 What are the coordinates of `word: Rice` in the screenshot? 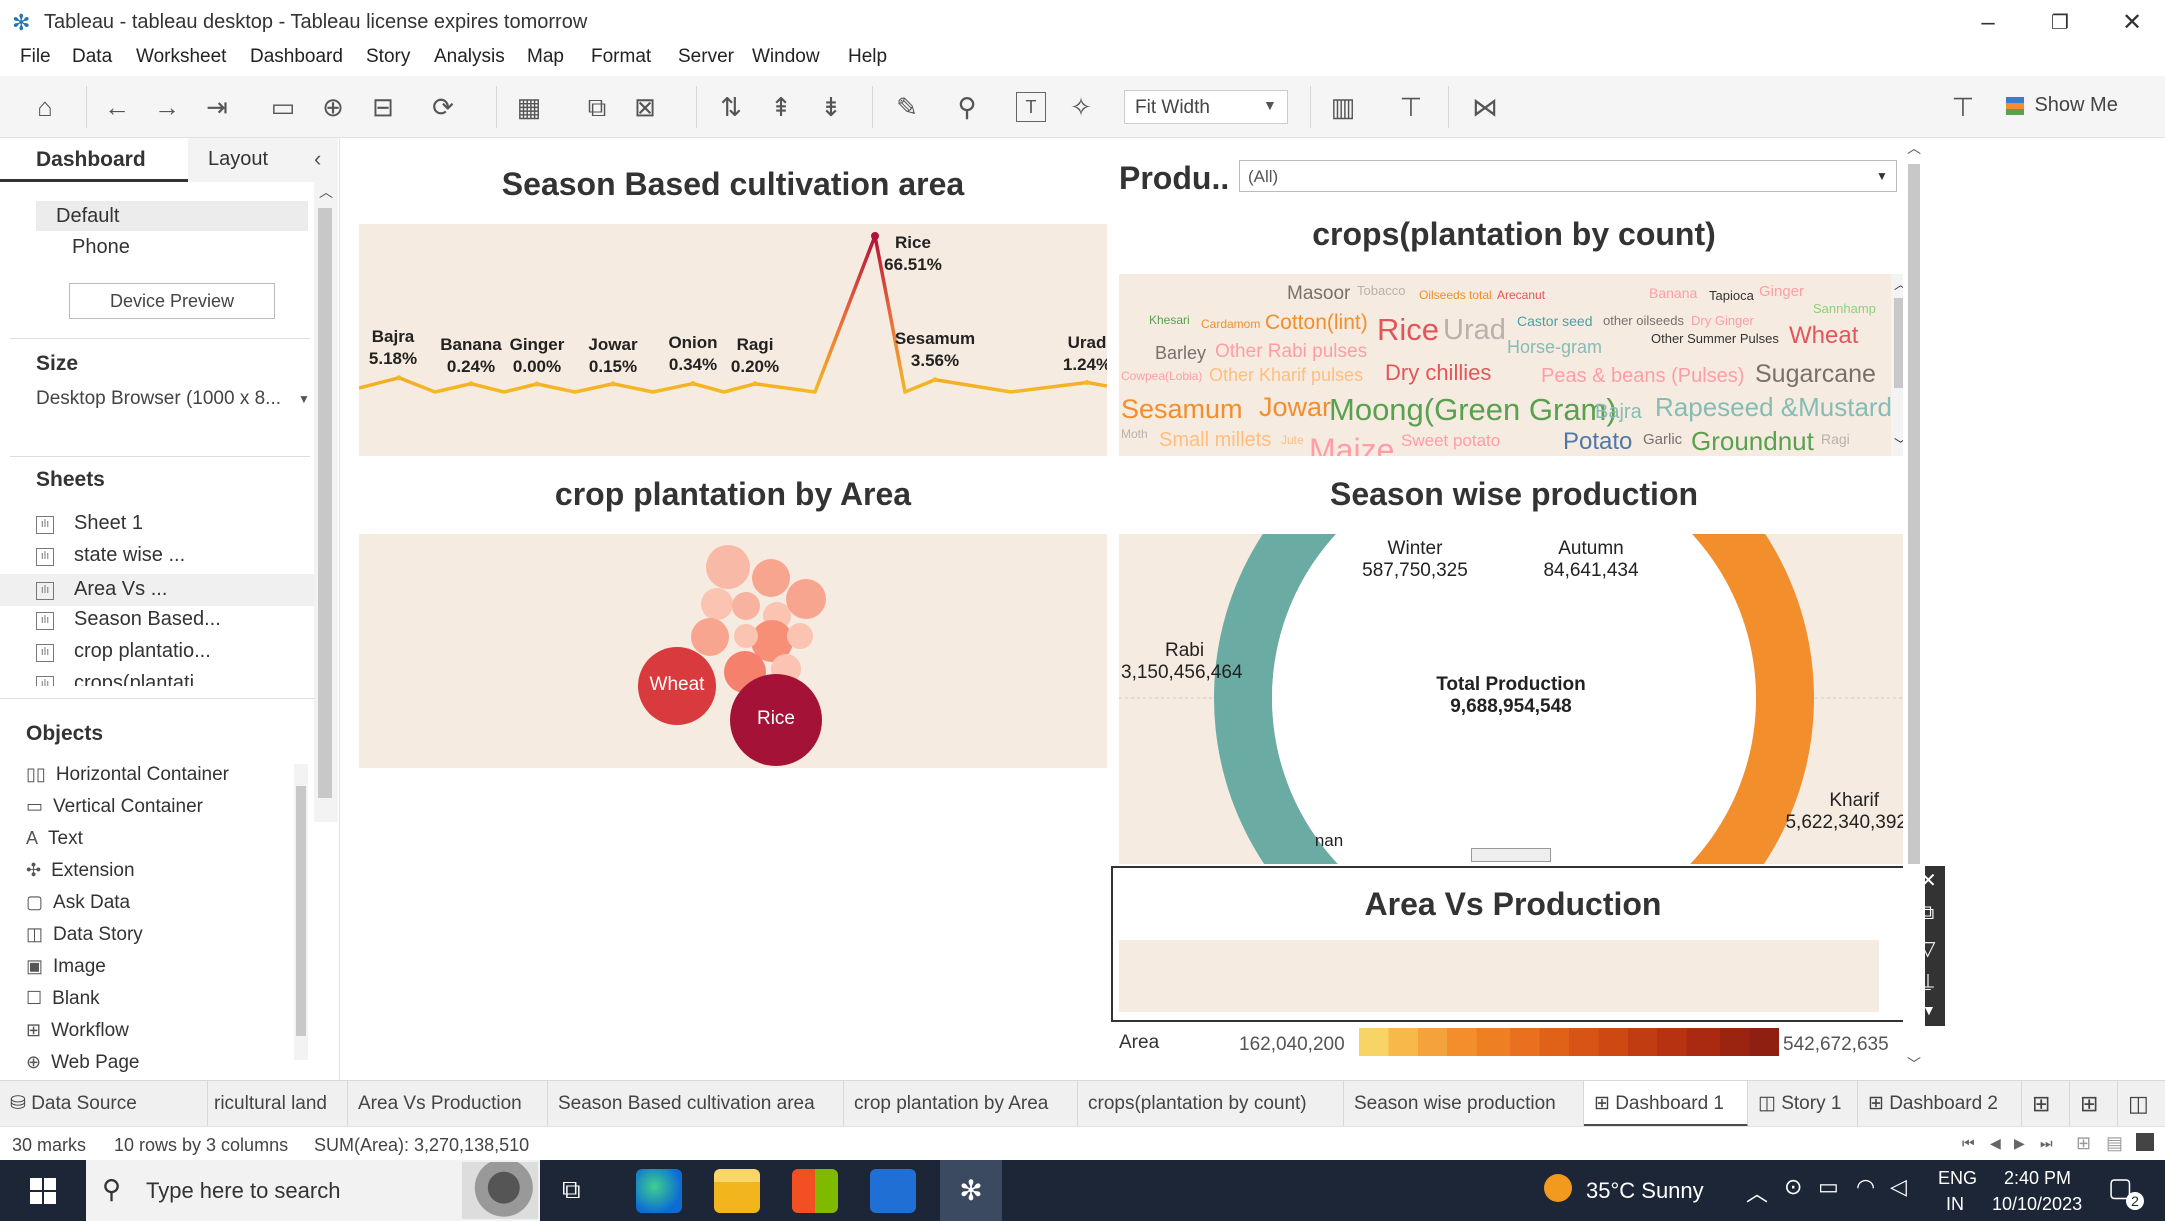 It's located at (1408, 329).